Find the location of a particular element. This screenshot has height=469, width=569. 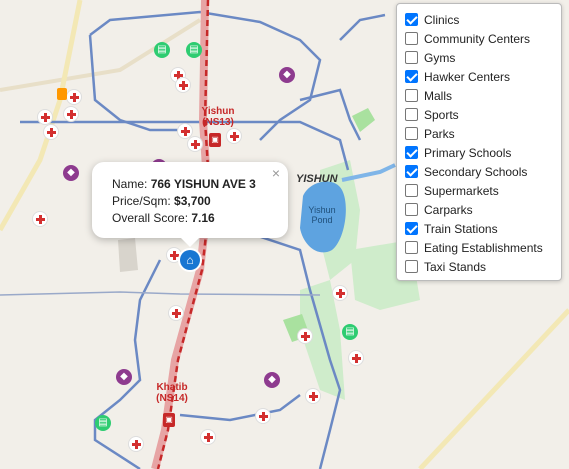

layer-toggle-sports: Sports is located at coordinates (432, 114).